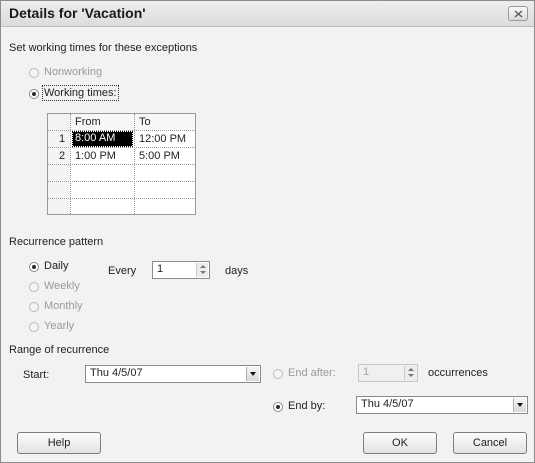  I want to click on ok-button: OK, so click(400, 443).